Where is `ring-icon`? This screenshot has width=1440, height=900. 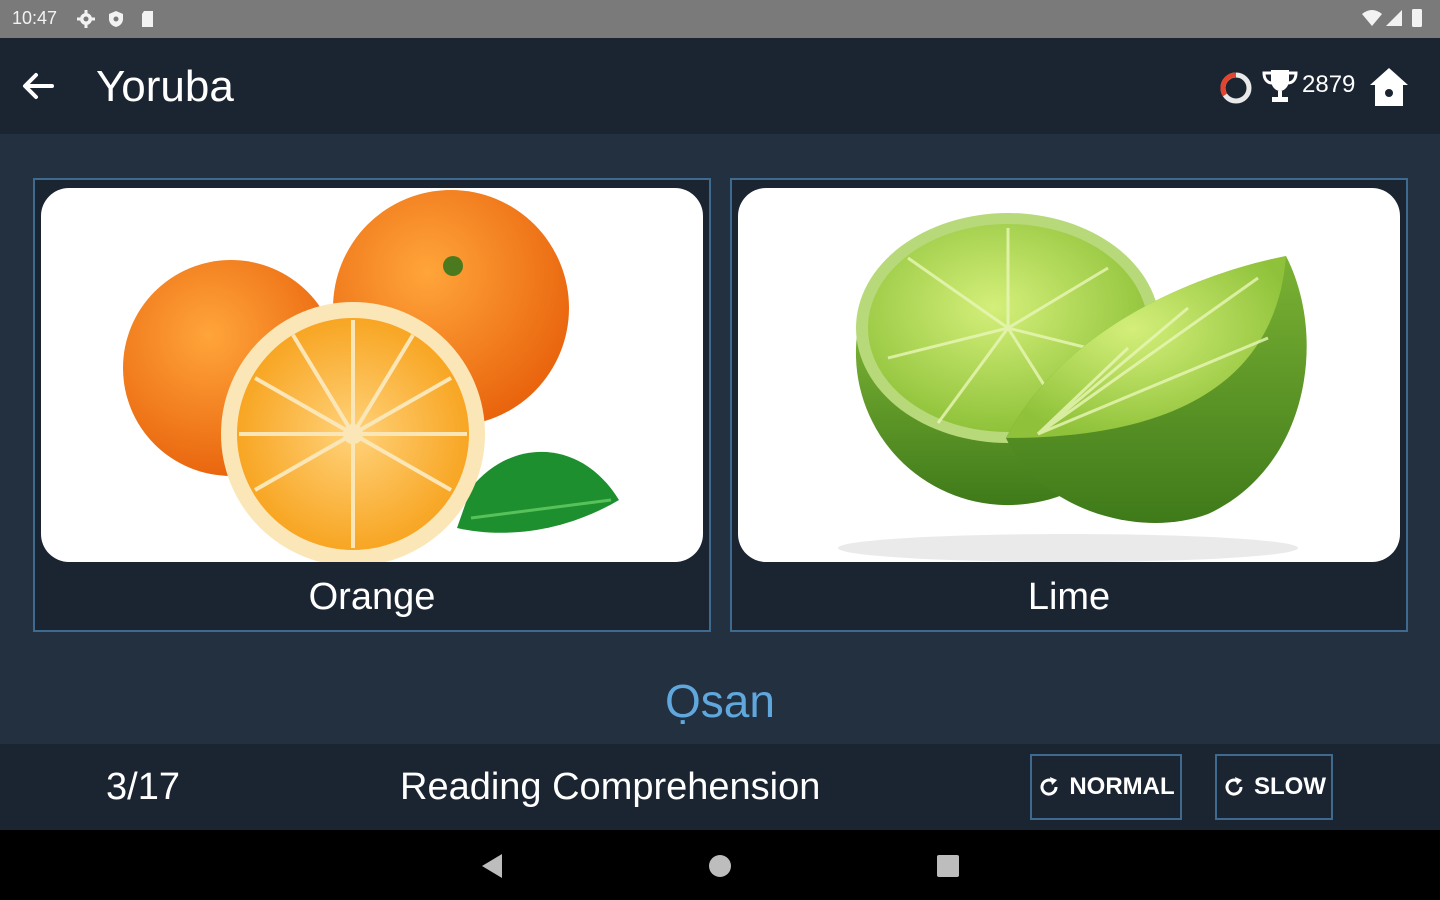
ring-icon is located at coordinates (1236, 88).